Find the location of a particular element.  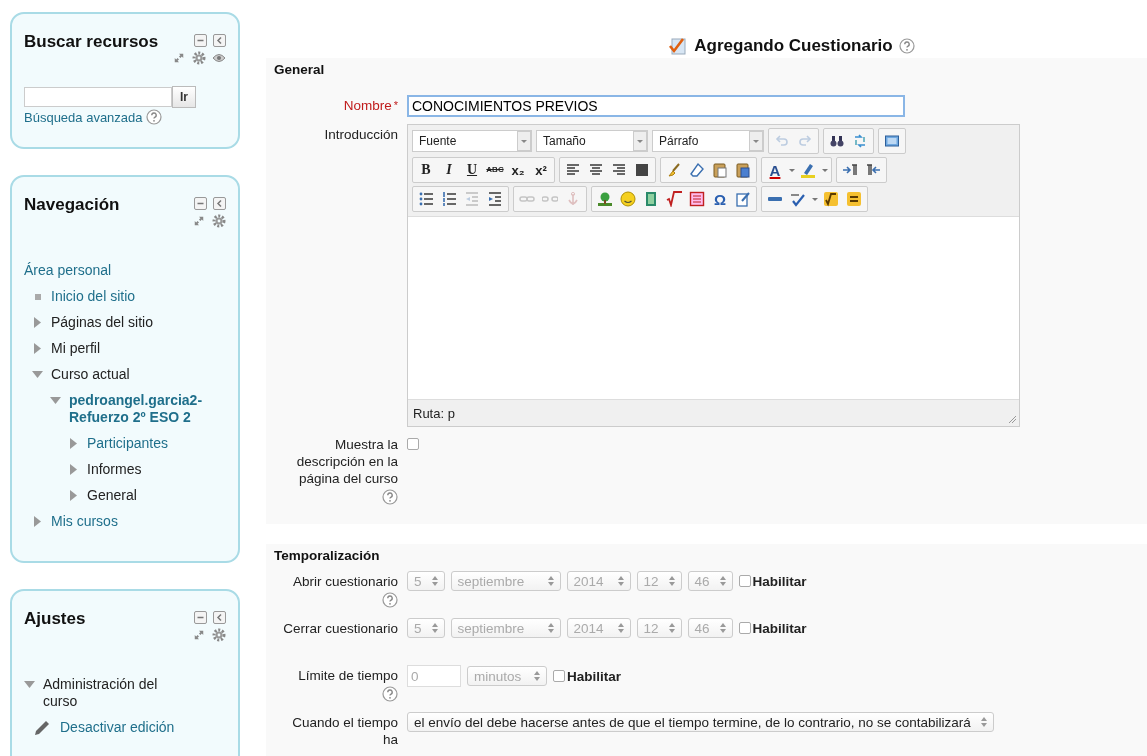

nav-link: Área personal is located at coordinates (68, 270).